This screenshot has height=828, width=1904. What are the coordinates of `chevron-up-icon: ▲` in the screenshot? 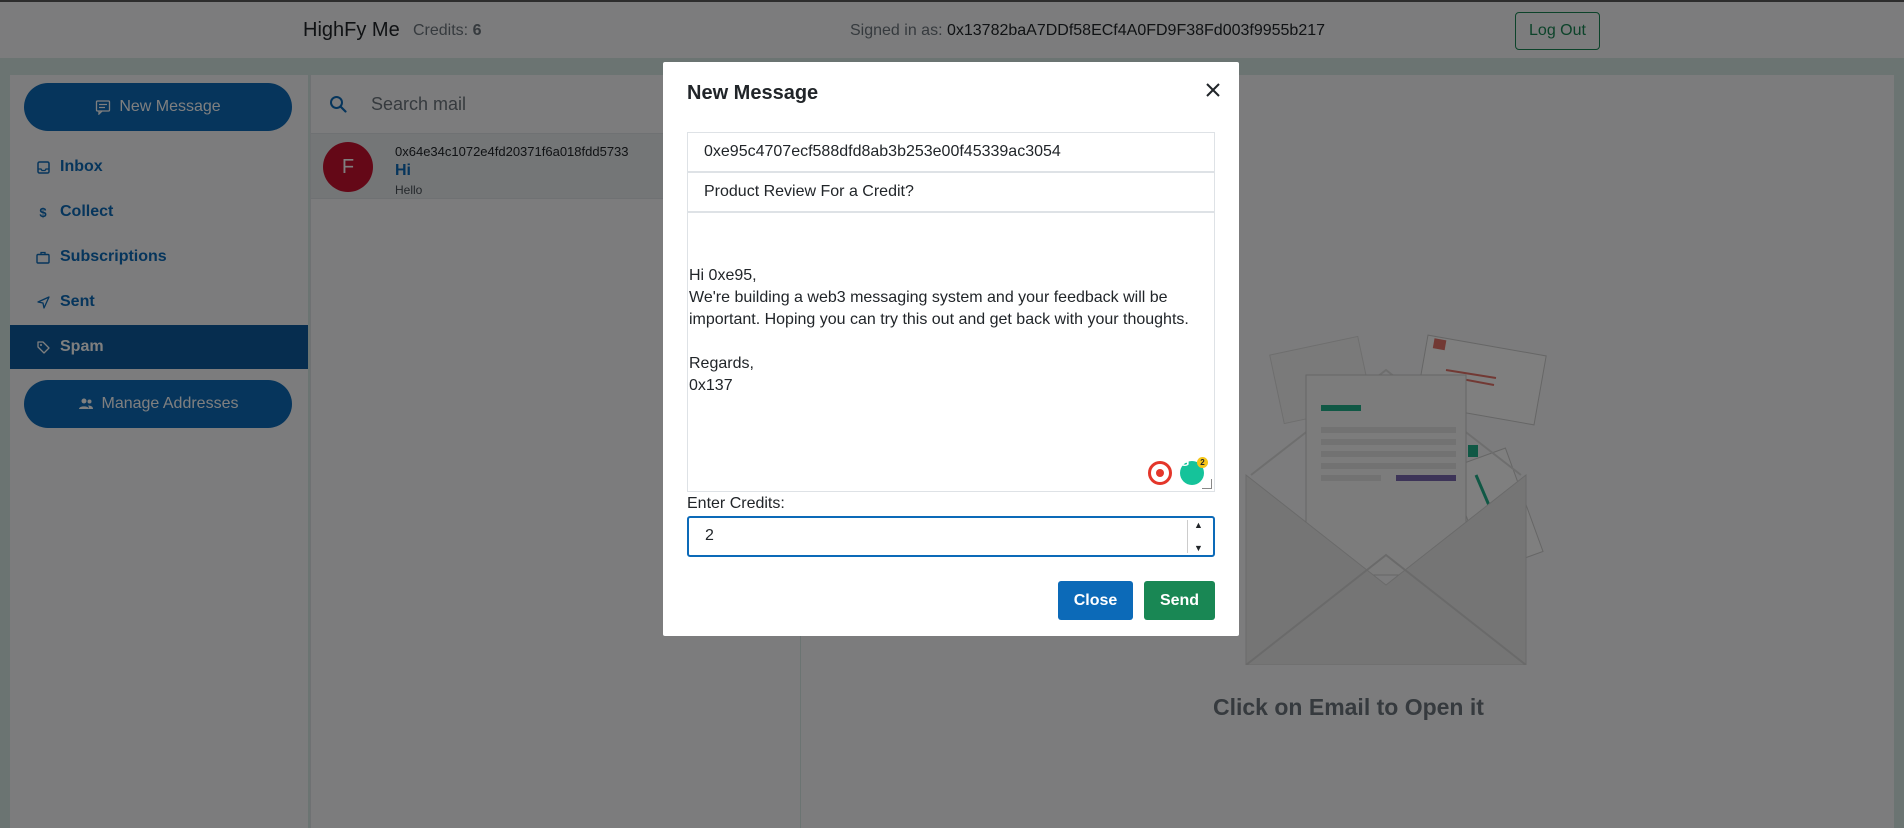 It's located at (1198, 525).